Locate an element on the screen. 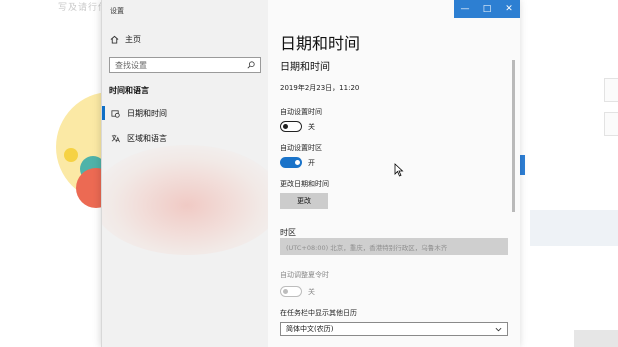 Image resolution: width=618 pixels, height=347 pixels. timezone-select: (UTC+08:00) 北京，重庆，香港特别行政区，乌鲁木齐 is located at coordinates (394, 246).